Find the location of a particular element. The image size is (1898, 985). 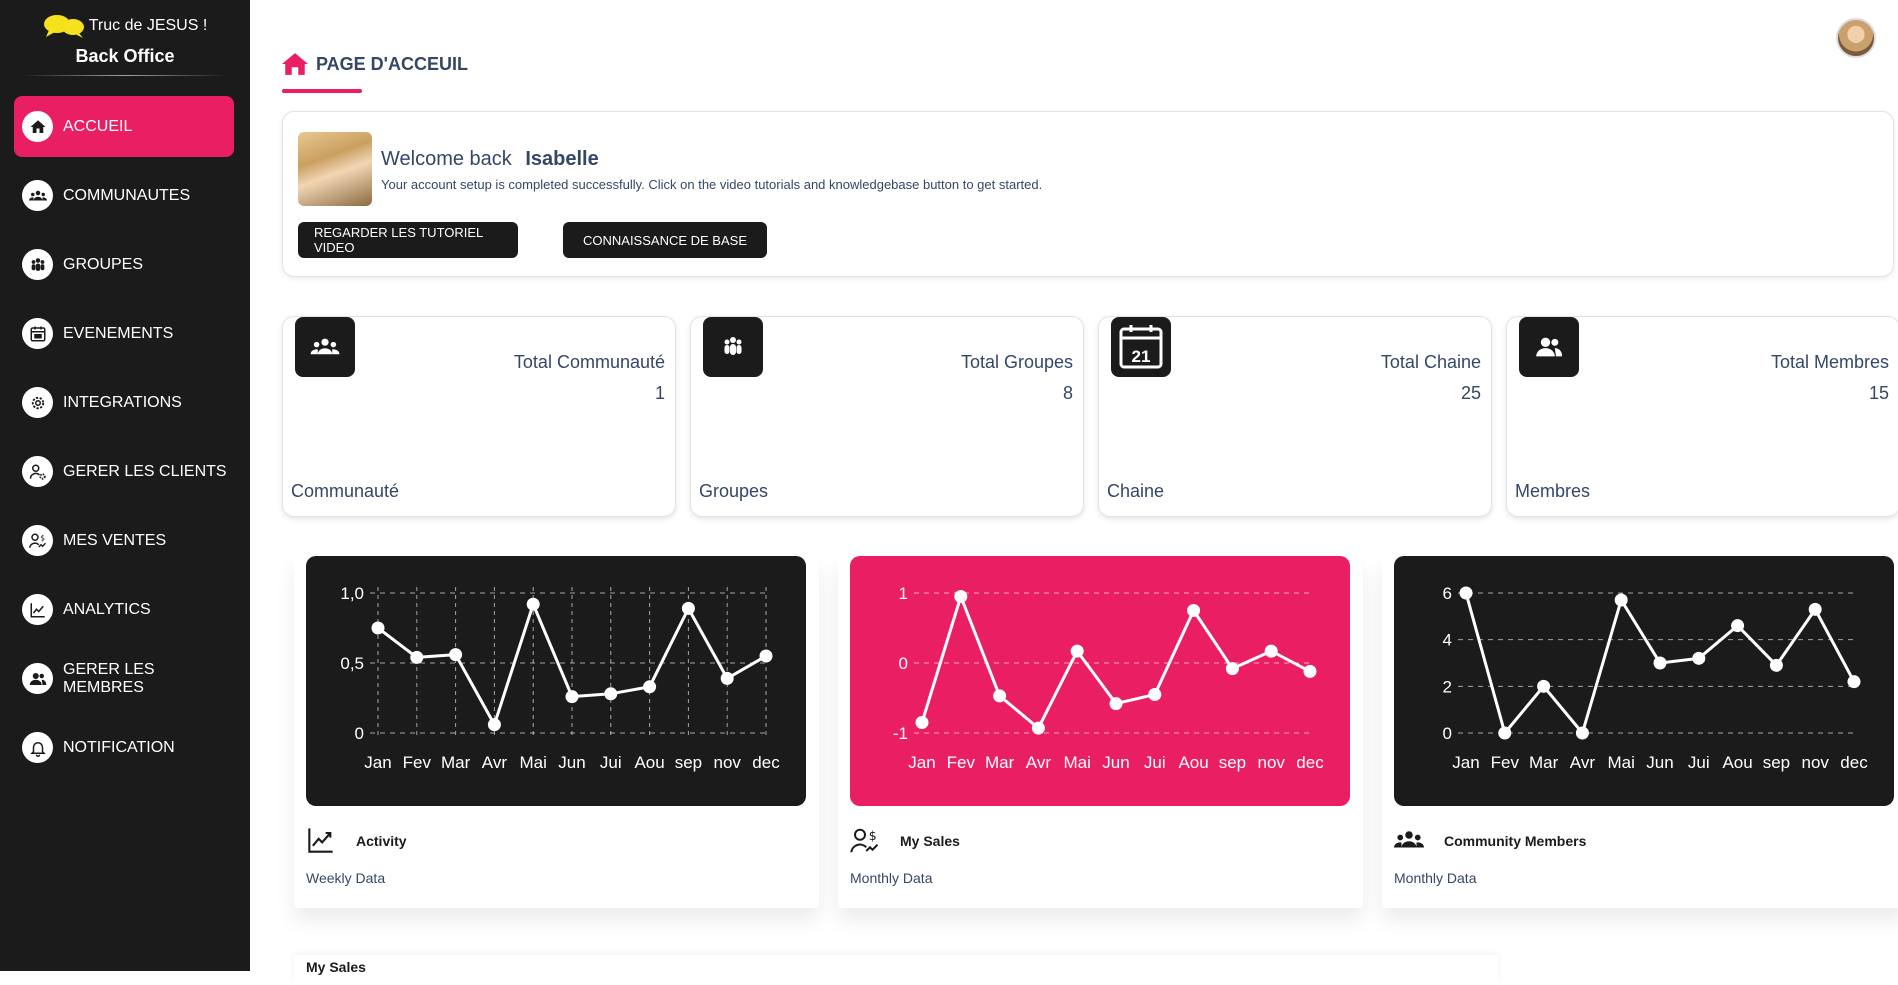

divider is located at coordinates (125, 75).